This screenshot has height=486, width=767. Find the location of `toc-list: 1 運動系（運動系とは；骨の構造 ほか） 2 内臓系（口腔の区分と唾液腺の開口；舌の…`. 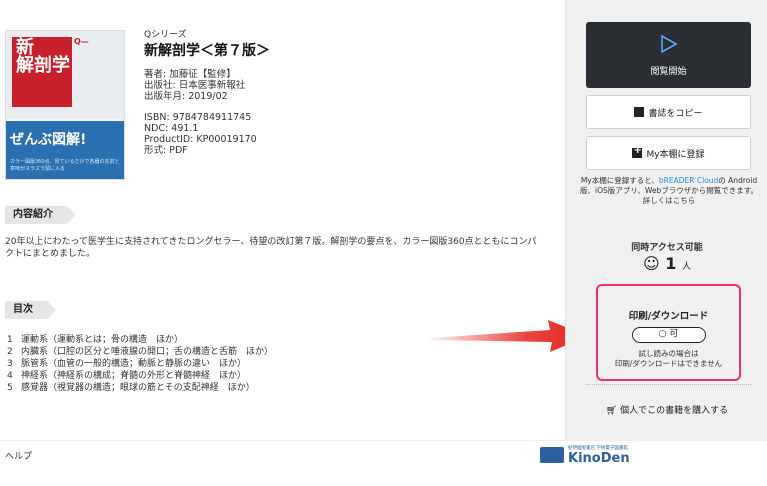

toc-list: 1 運動系（運動系とは；骨の構造 ほか） 2 内臓系（口腔の区分と唾液腺の開口；舌の… is located at coordinates (140, 364).